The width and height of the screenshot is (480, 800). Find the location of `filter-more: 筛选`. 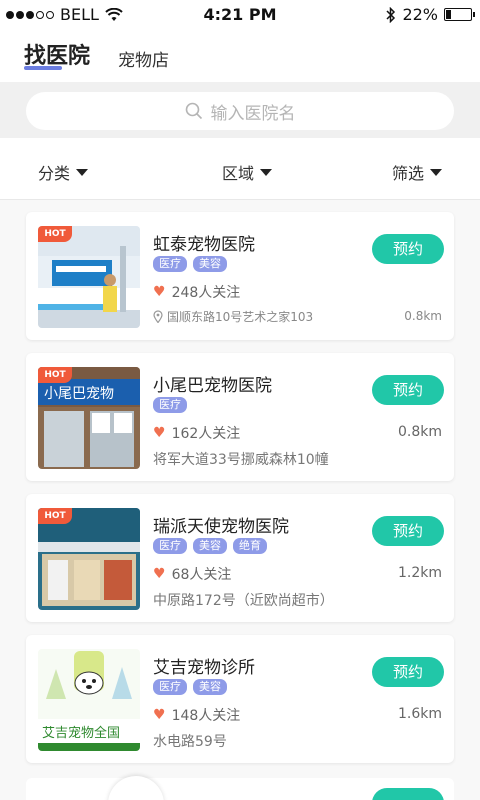

filter-more: 筛选 is located at coordinates (417, 172).